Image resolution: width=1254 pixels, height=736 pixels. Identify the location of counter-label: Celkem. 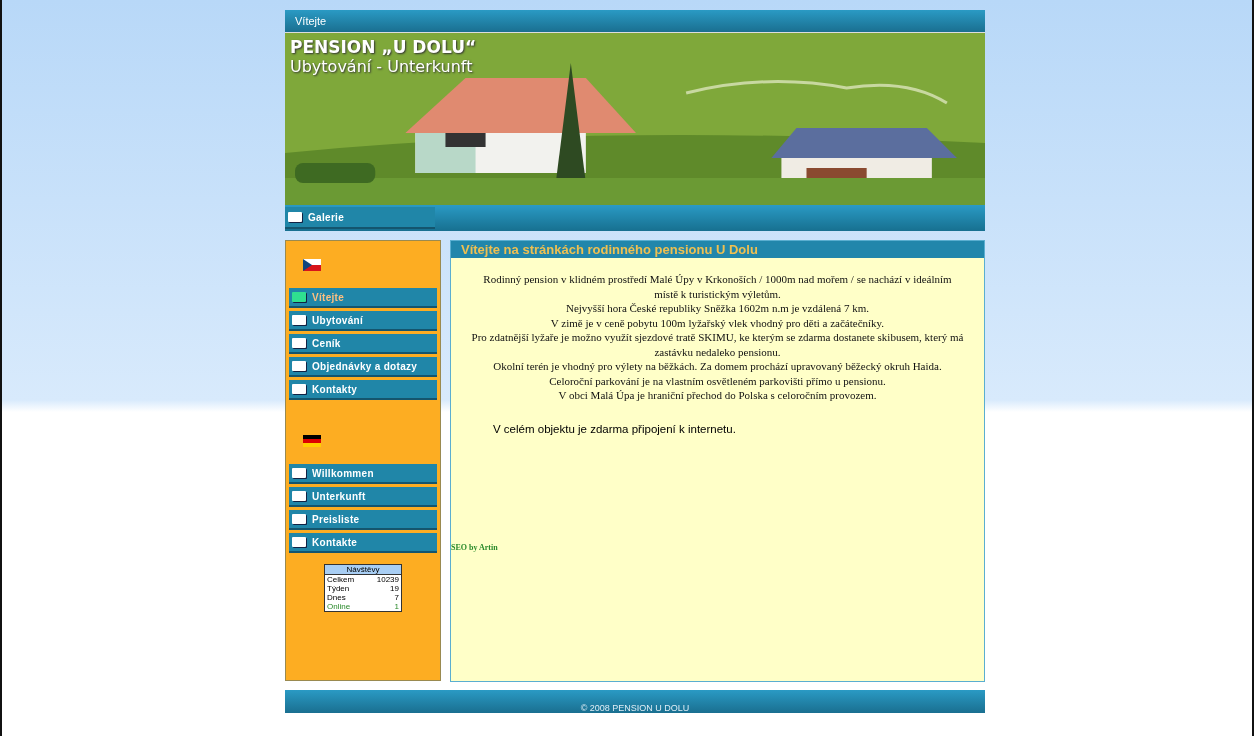
(341, 579).